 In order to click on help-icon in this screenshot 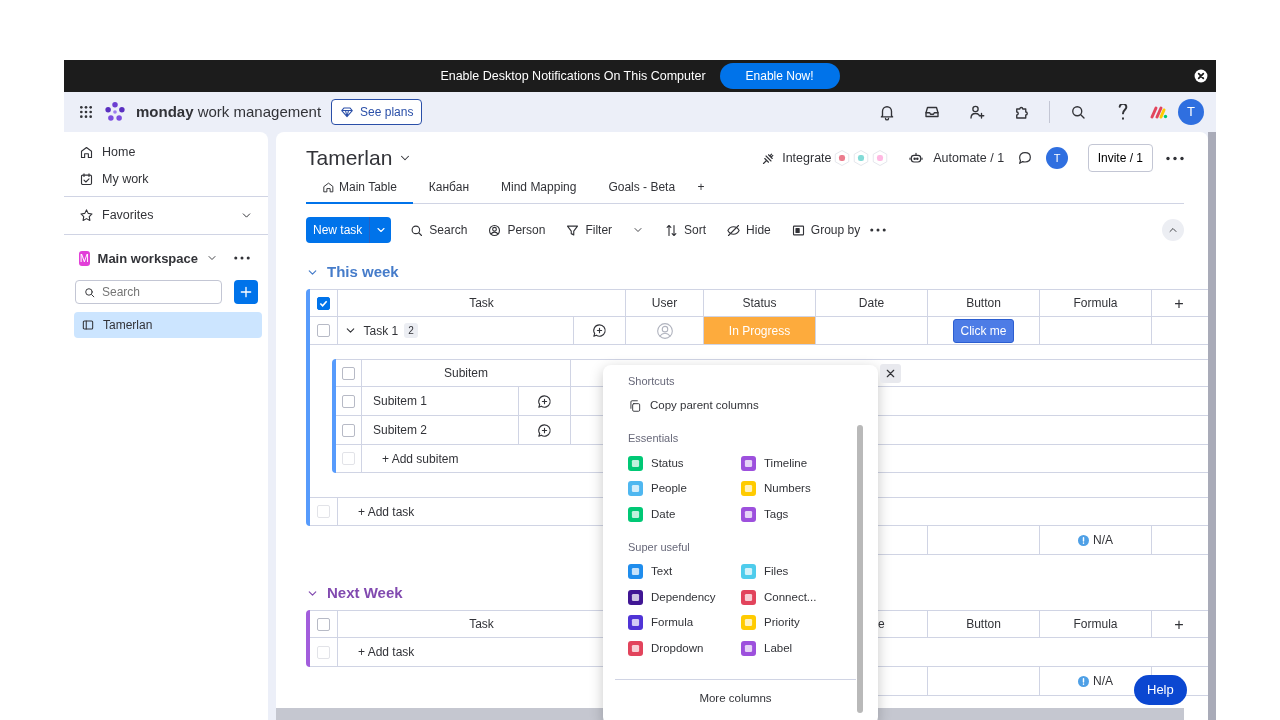, I will do `click(1122, 112)`.